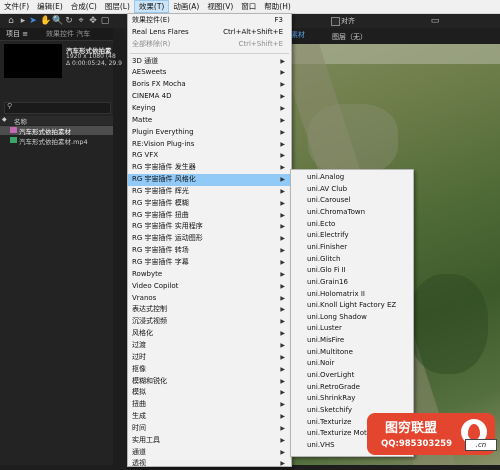 Image resolution: width=500 pixels, height=470 pixels. I want to click on menu-2: 合成(C), so click(84, 6).